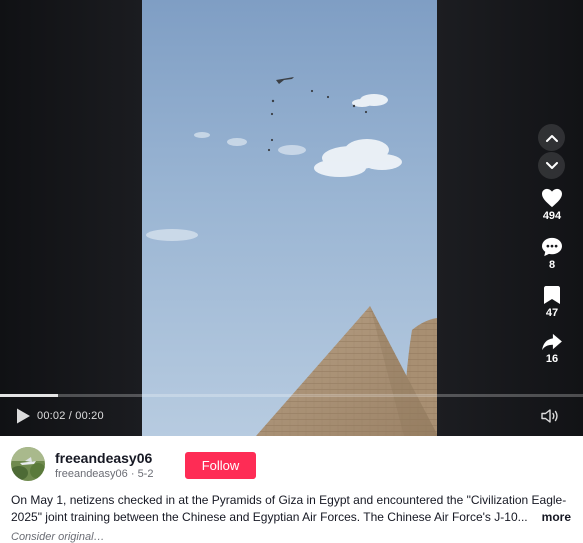 The image size is (583, 543). I want to click on chevron-down-icon, so click(551, 165).